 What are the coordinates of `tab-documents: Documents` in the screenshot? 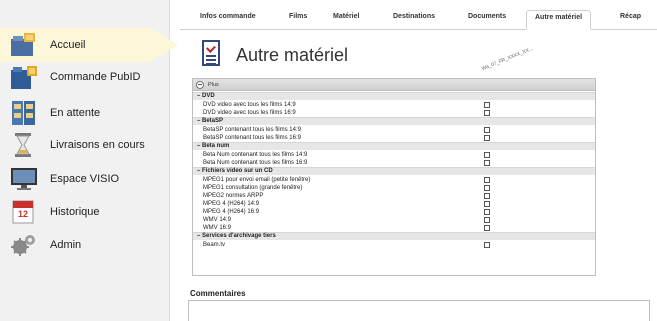 It's located at (487, 16).